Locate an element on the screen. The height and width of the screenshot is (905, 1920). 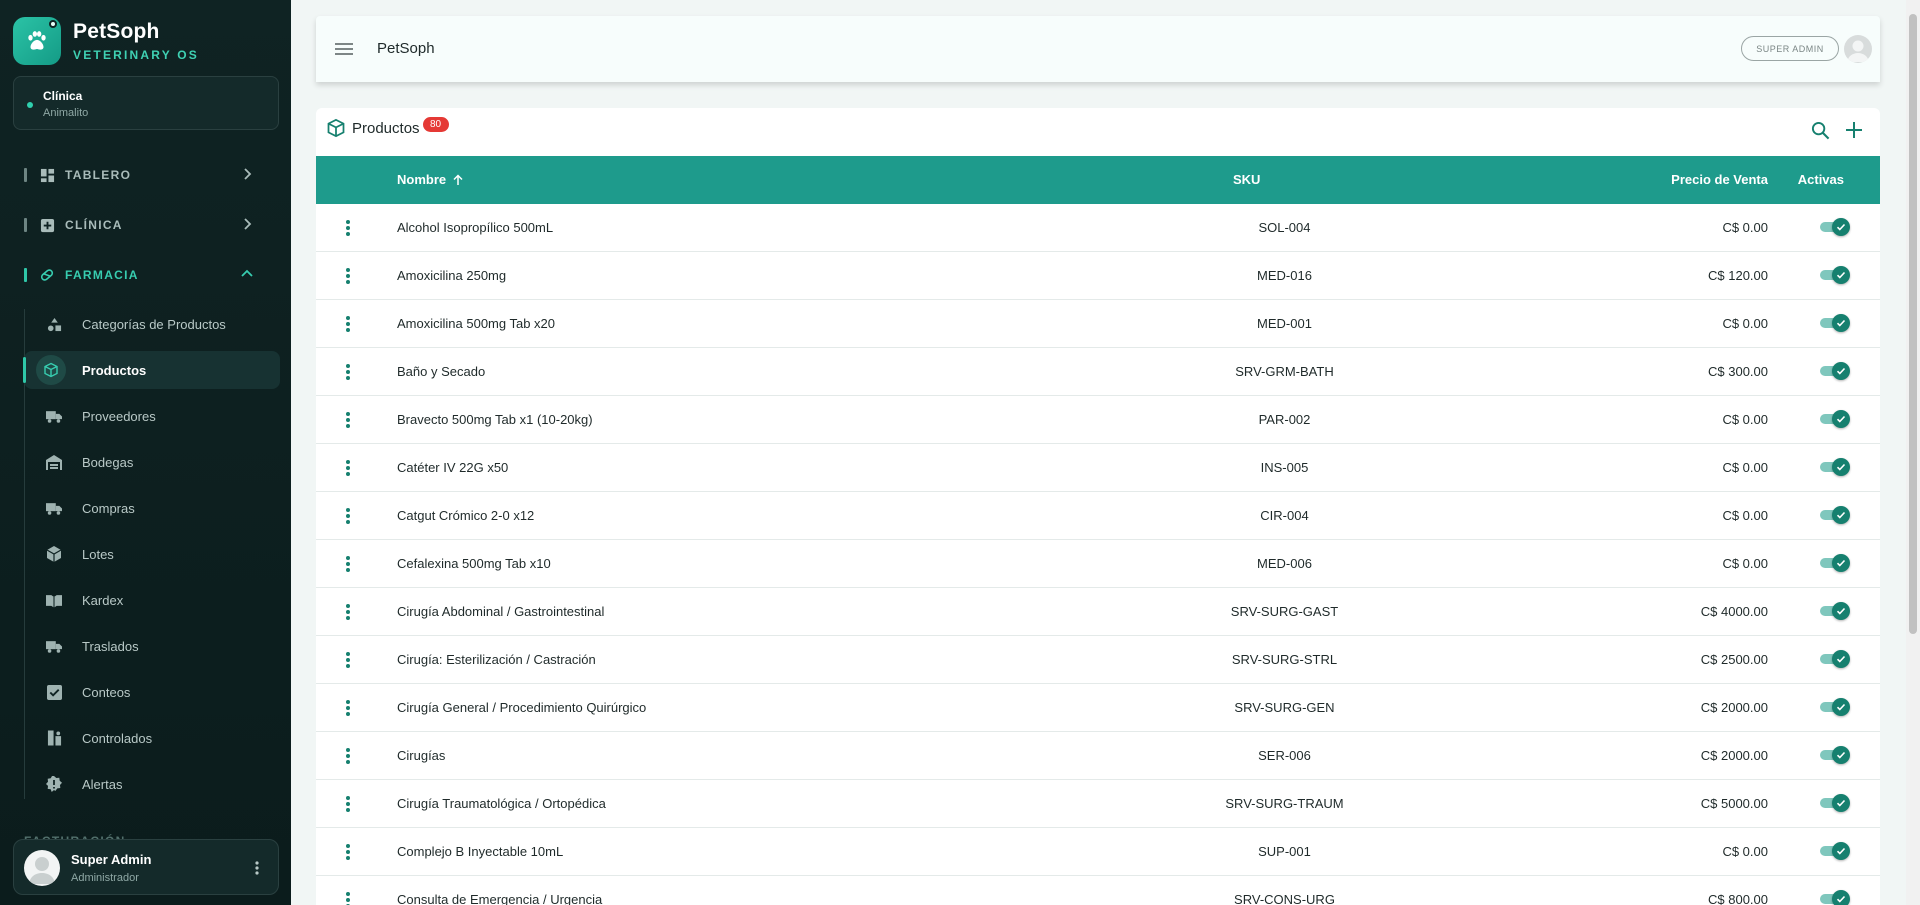
sidebar-item-kardex: Kardex is located at coordinates (152, 600).